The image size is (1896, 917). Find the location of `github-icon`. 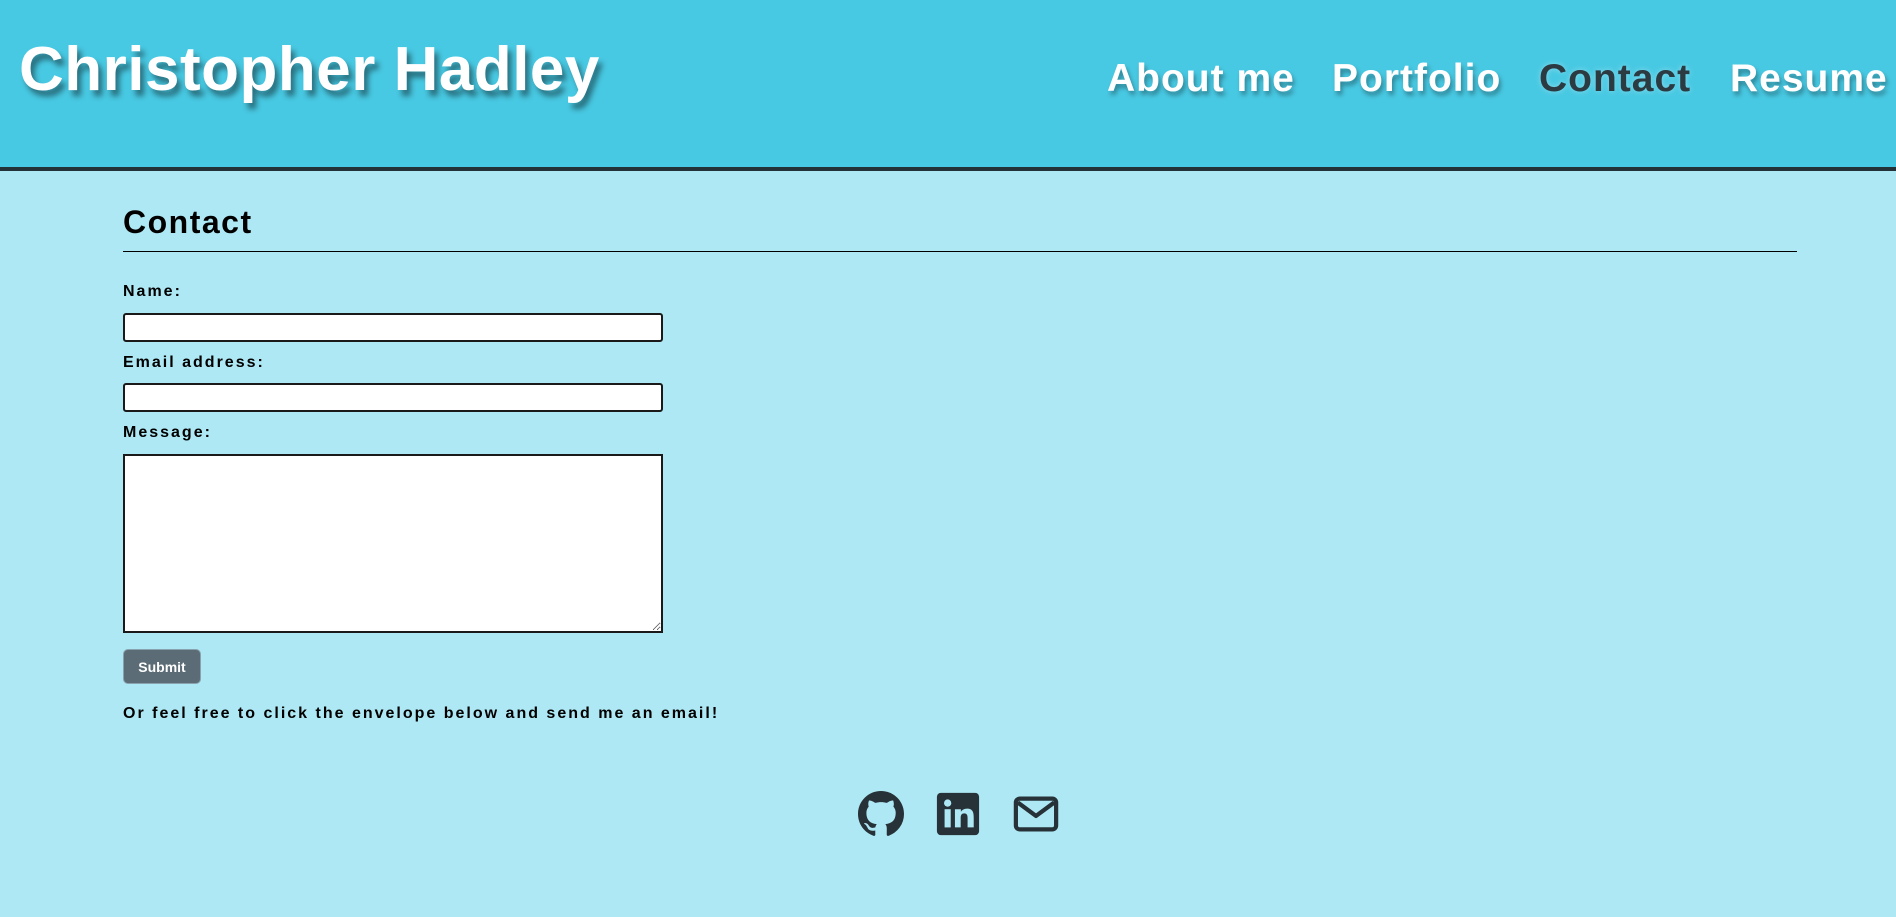

github-icon is located at coordinates (881, 813).